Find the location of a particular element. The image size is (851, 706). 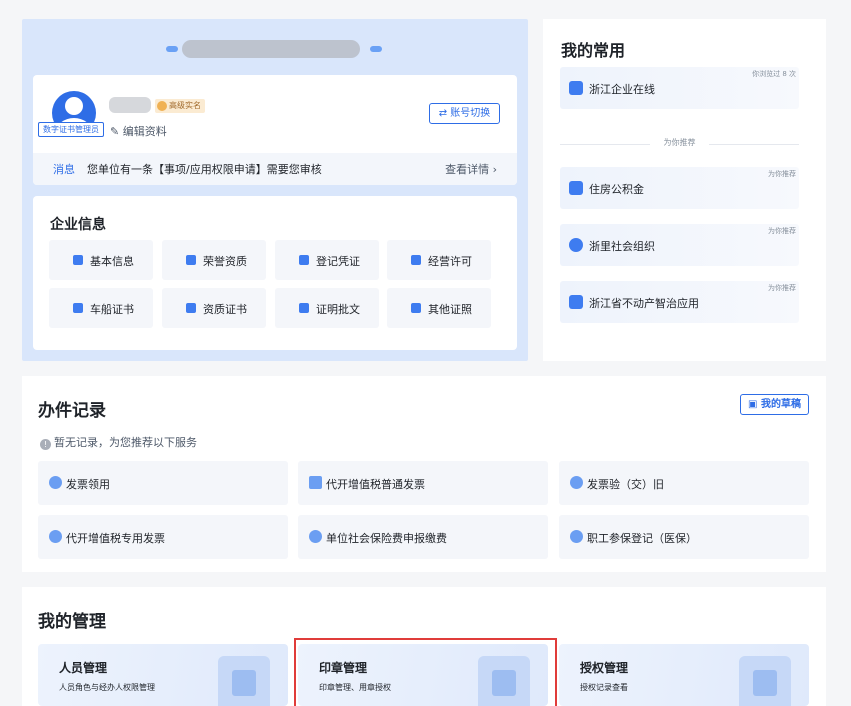

favorite-item-social-org: 浙里社会组织 为你推荐 is located at coordinates (679, 245).